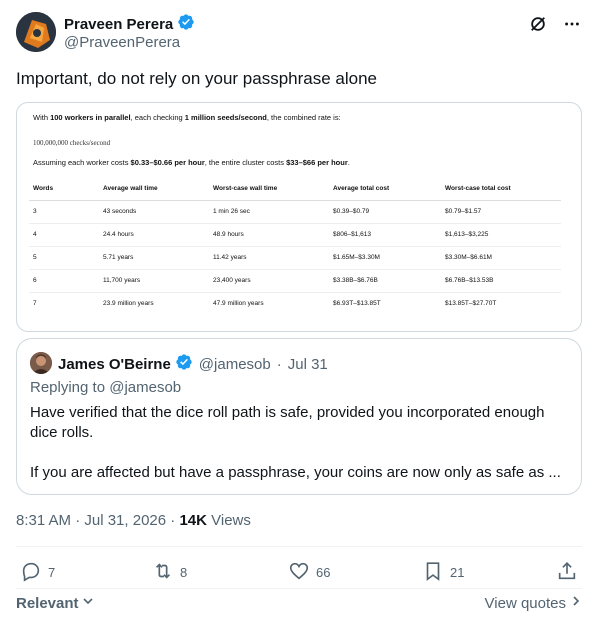 The image size is (598, 624). I want to click on like-icon, so click(299, 572).